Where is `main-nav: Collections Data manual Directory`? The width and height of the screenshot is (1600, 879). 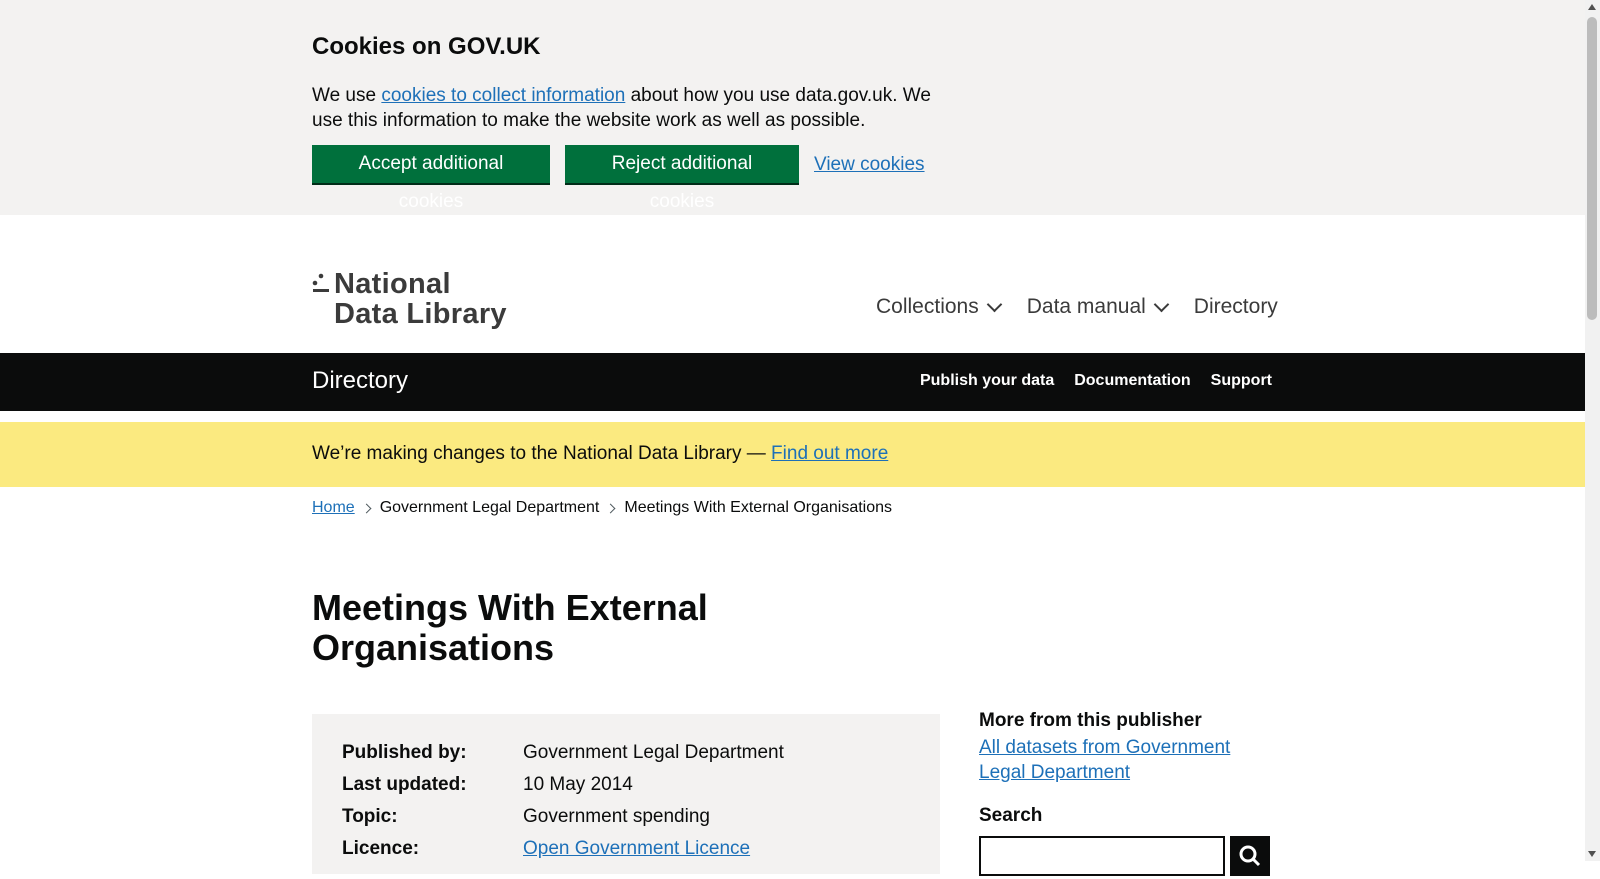
main-nav: Collections Data manual Directory is located at coordinates (1077, 307).